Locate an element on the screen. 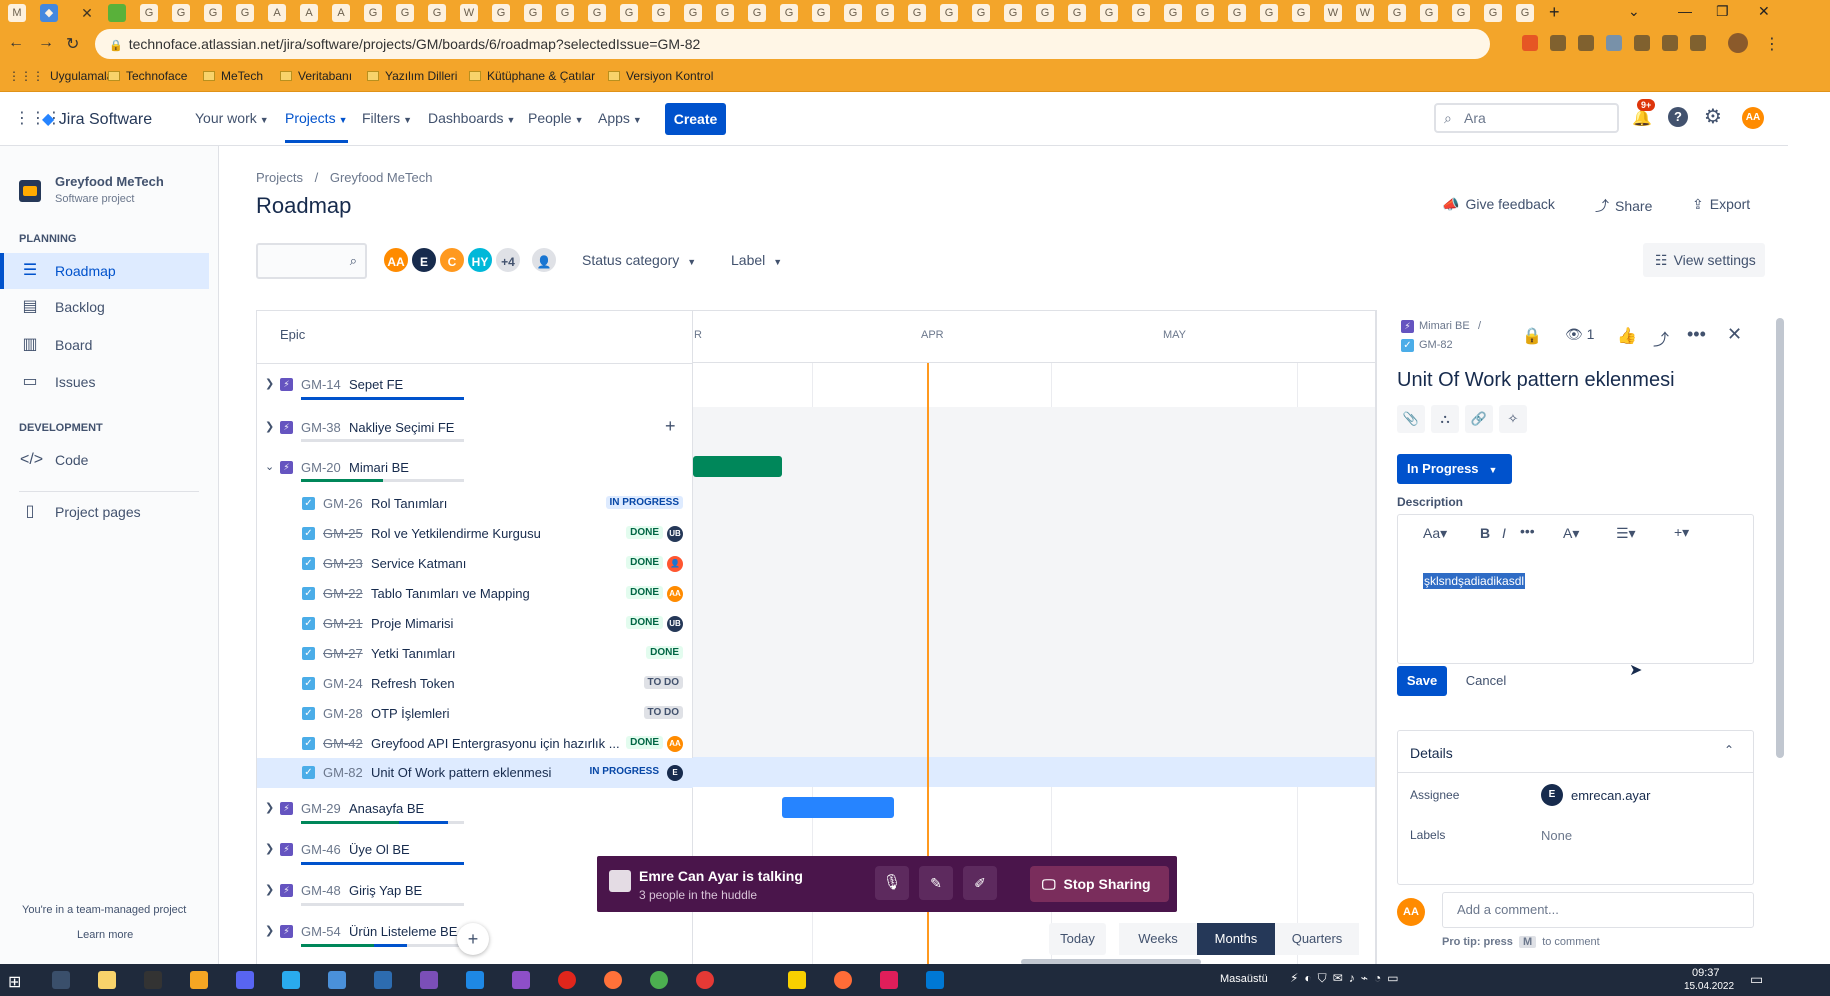 This screenshot has height=996, width=1830. puzzle-icon is located at coordinates (1670, 43).